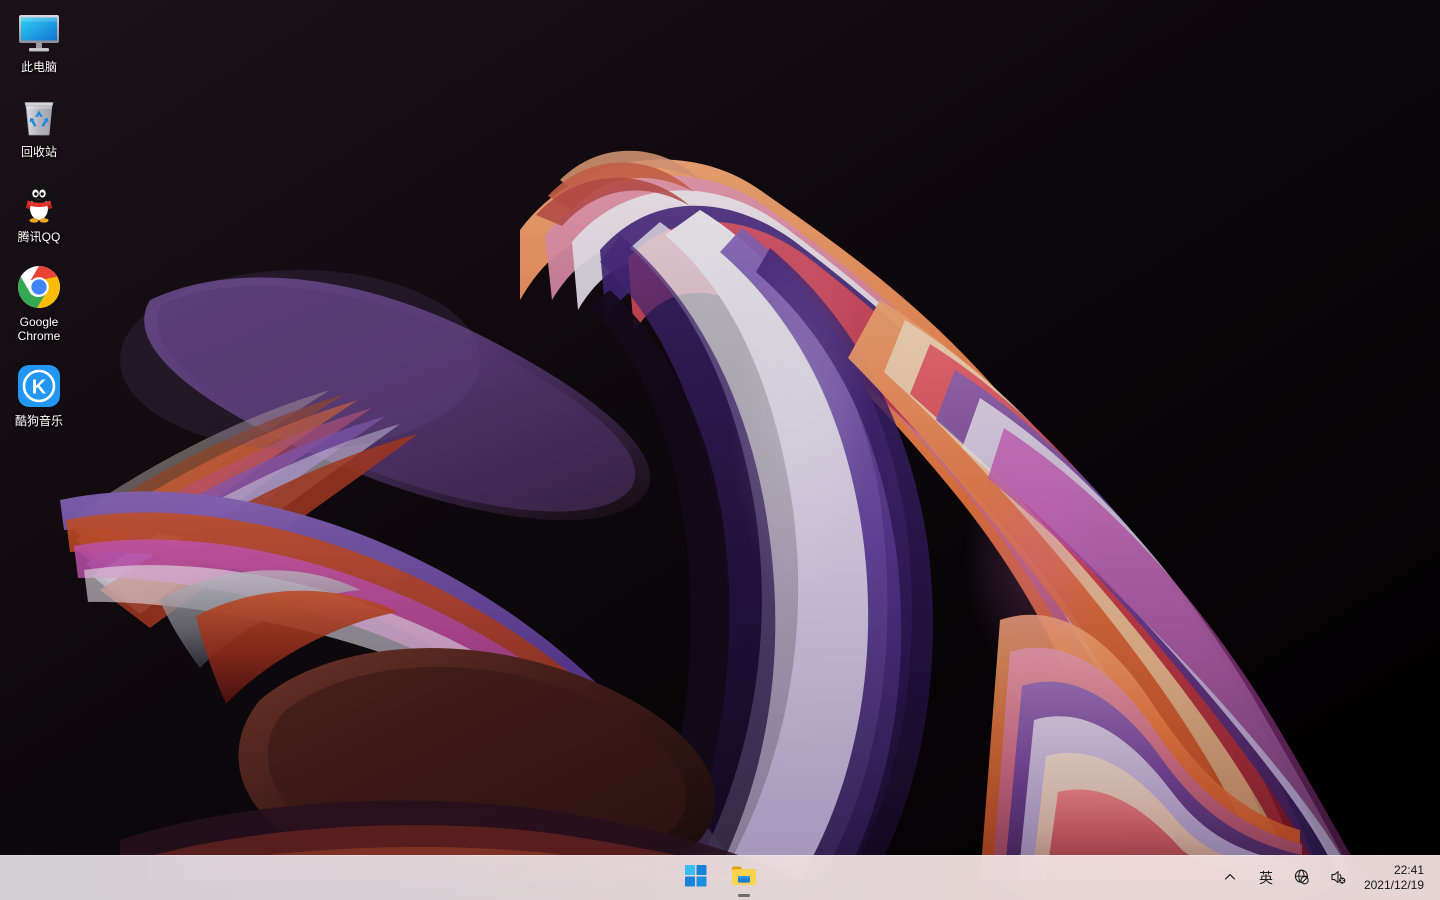 Image resolution: width=1440 pixels, height=900 pixels. I want to click on volume-button, so click(1338, 878).